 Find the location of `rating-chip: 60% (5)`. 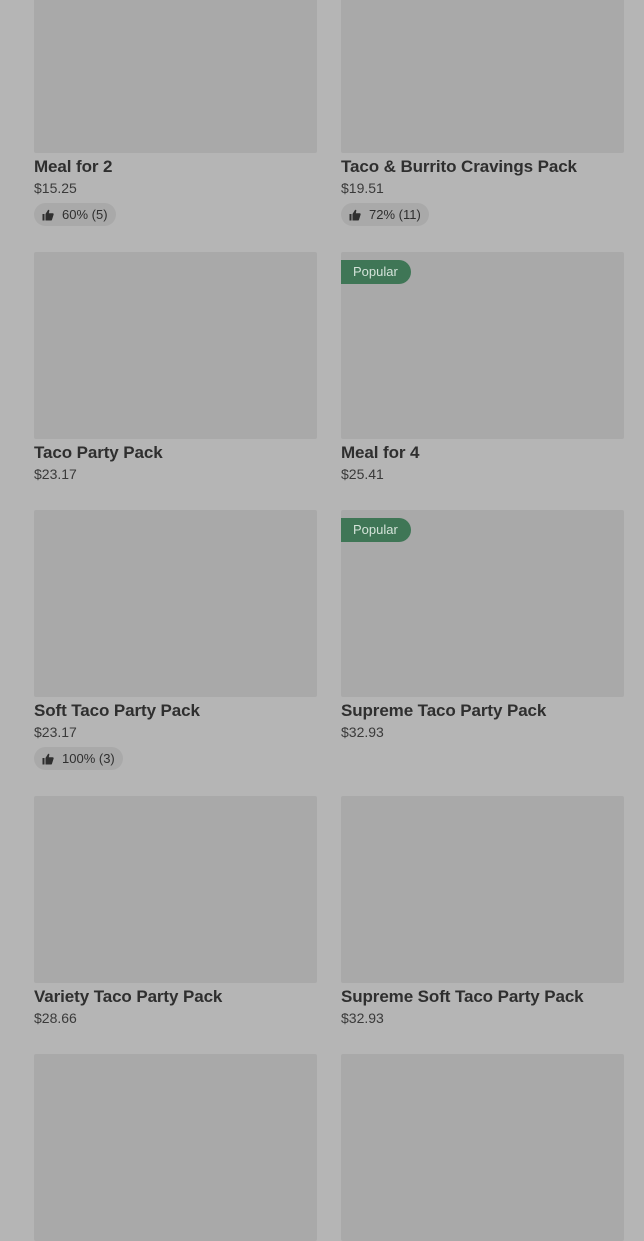

rating-chip: 60% (5) is located at coordinates (75, 214).